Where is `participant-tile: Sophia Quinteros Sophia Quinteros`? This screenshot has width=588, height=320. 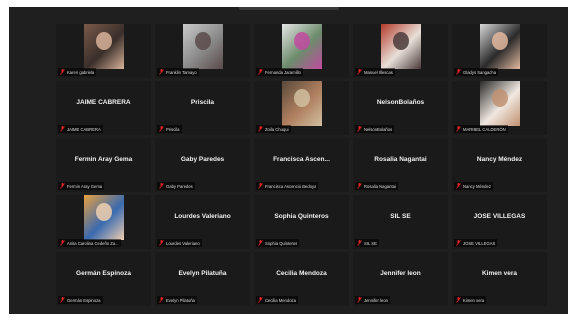
participant-tile: Sophia Quinteros Sophia Quinteros is located at coordinates (301, 222).